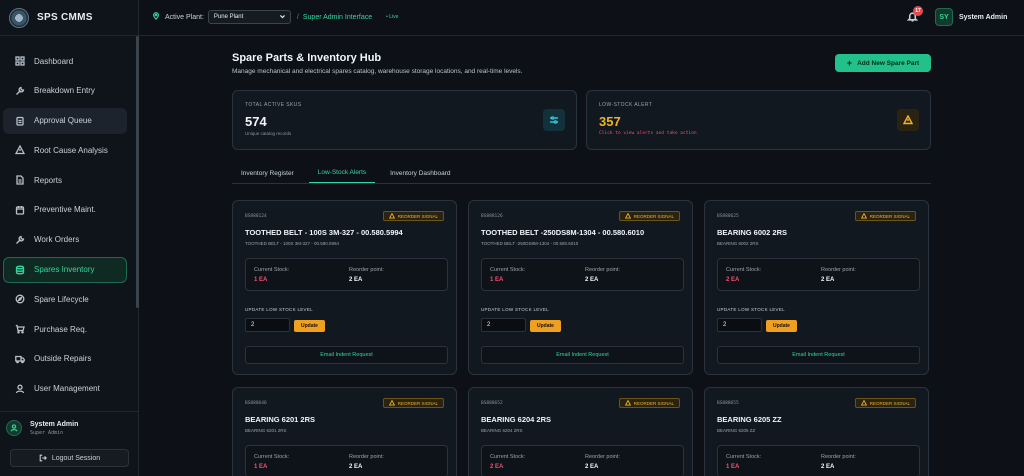 This screenshot has width=1024, height=476. Describe the element at coordinates (530, 243) in the screenshot. I see `spare-description: TOOTHED BELT -250DS8M-1304 - 00.580.6010` at that location.